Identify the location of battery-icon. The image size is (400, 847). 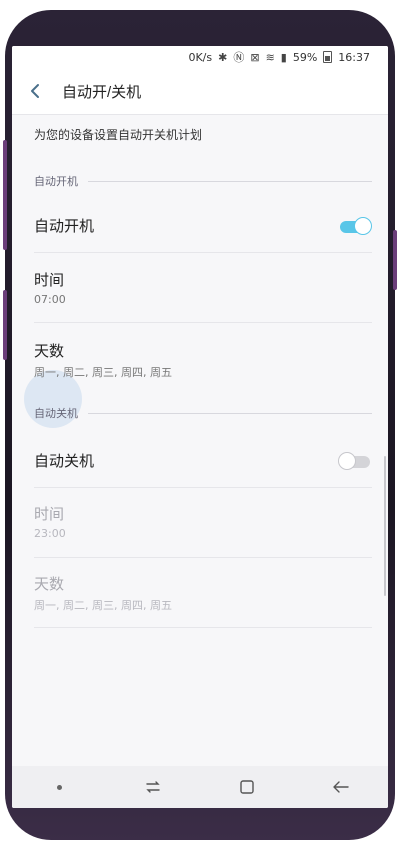
(328, 57).